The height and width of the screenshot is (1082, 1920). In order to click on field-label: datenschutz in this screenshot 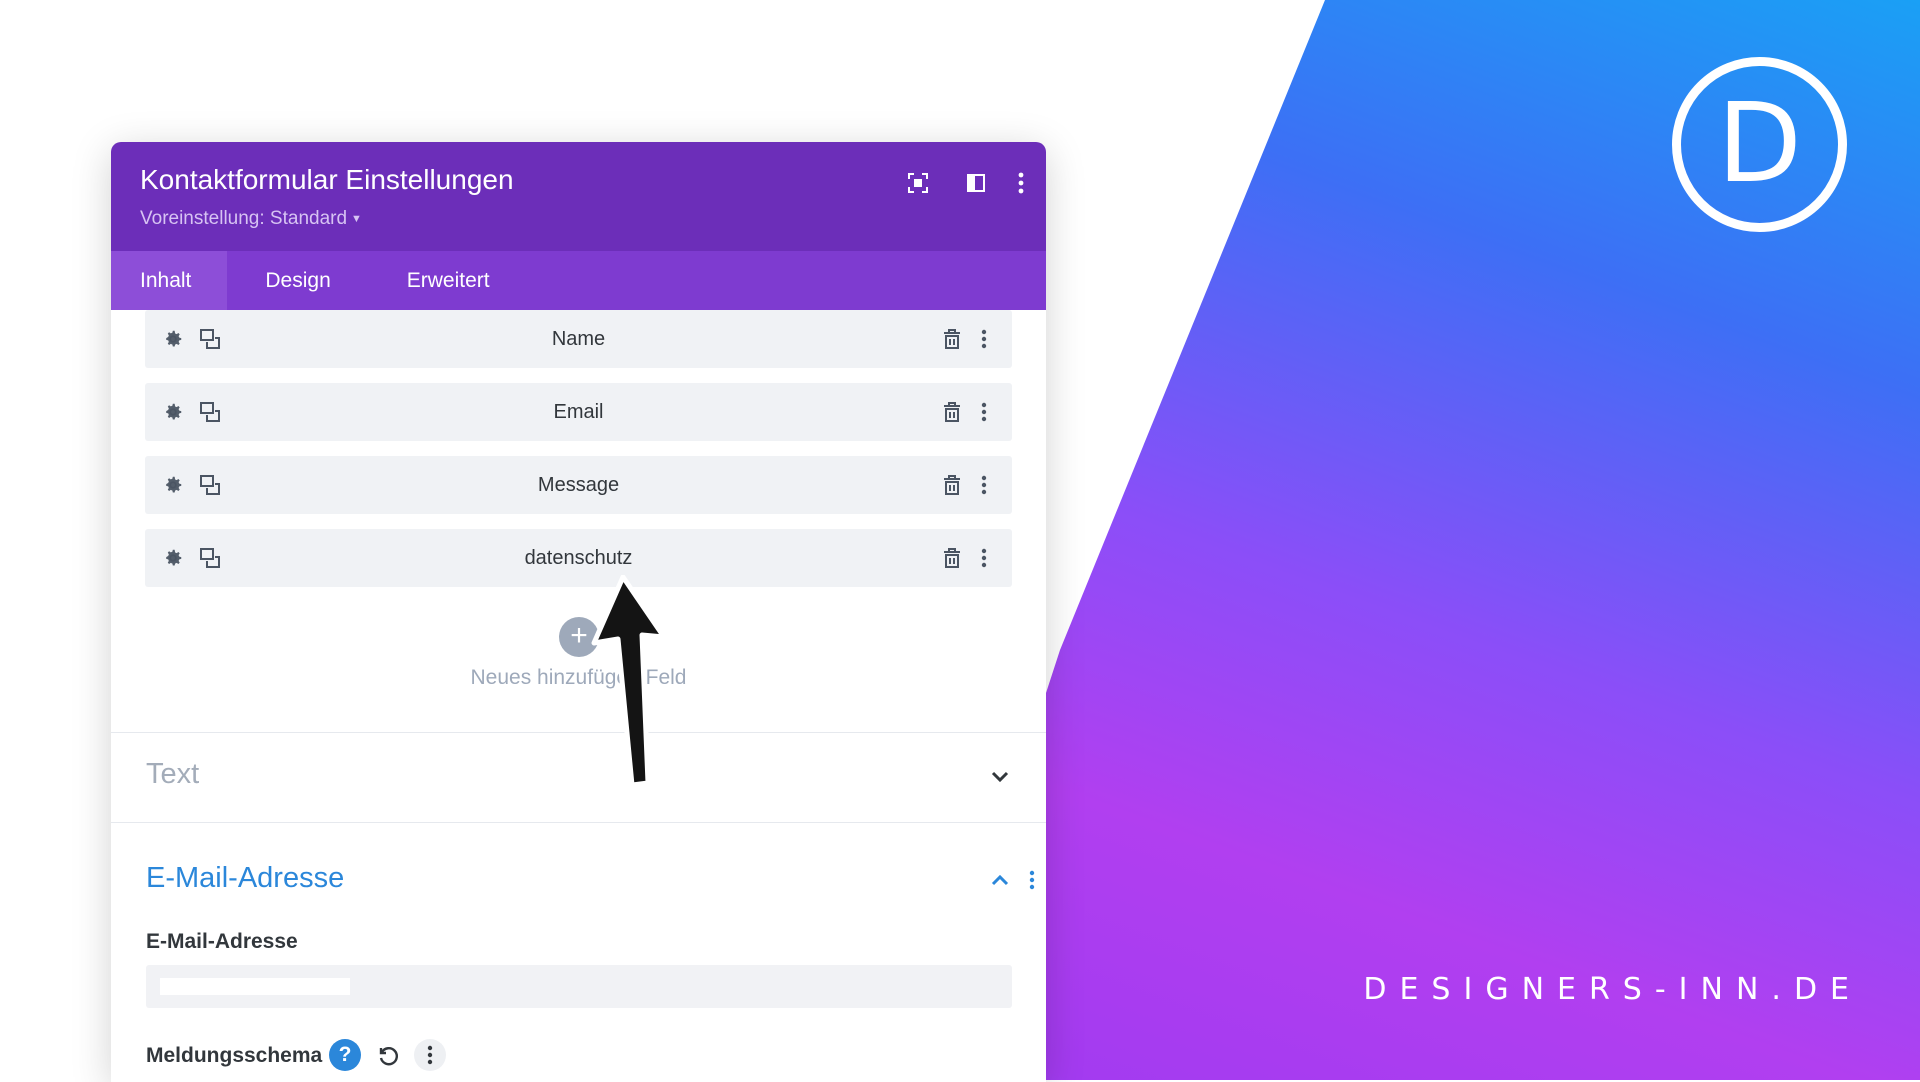, I will do `click(578, 558)`.